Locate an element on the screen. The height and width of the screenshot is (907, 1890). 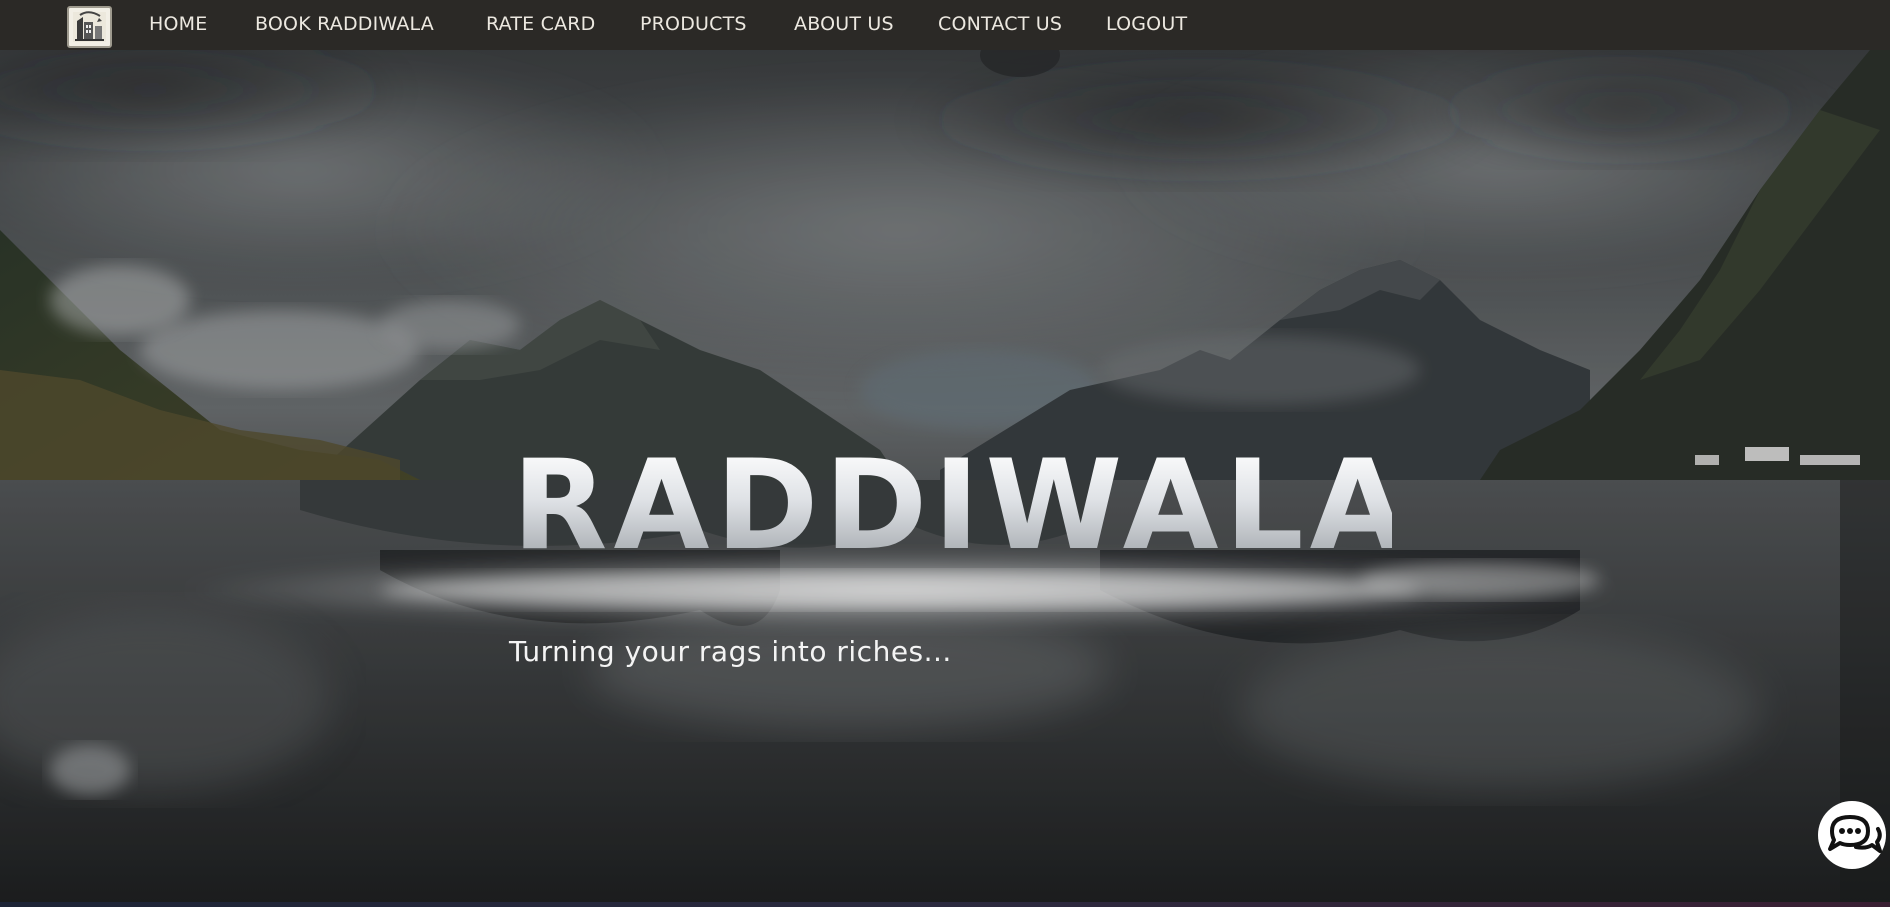
chat-bubbles-icon is located at coordinates (1852, 835).